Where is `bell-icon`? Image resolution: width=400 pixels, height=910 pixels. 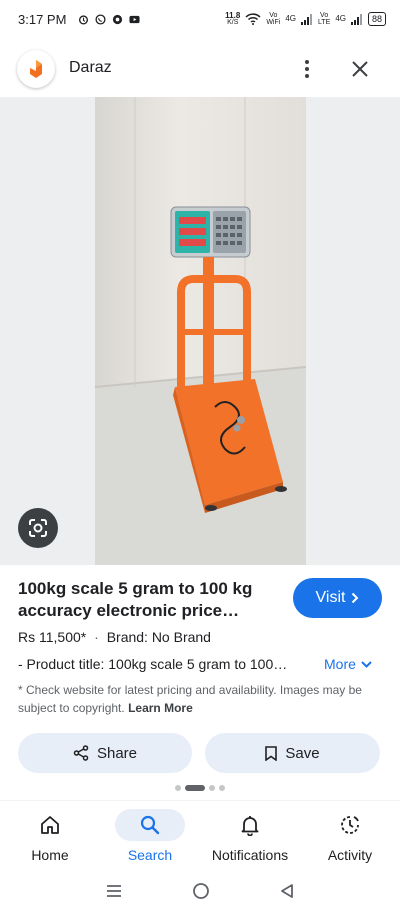 bell-icon is located at coordinates (250, 826).